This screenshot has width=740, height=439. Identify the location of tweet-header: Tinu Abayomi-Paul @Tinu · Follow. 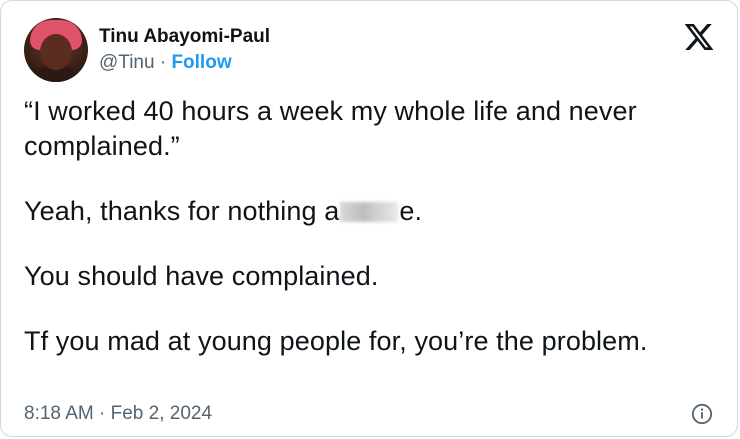
(147, 50).